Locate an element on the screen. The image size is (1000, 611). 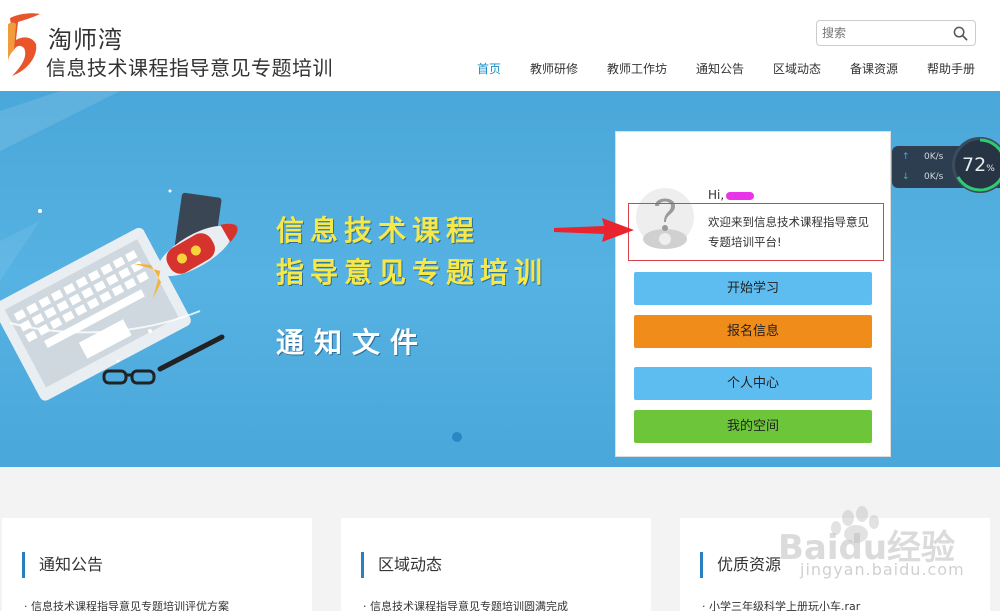
banner-title-line2: 指导意见专题培训 is located at coordinates (412, 272).